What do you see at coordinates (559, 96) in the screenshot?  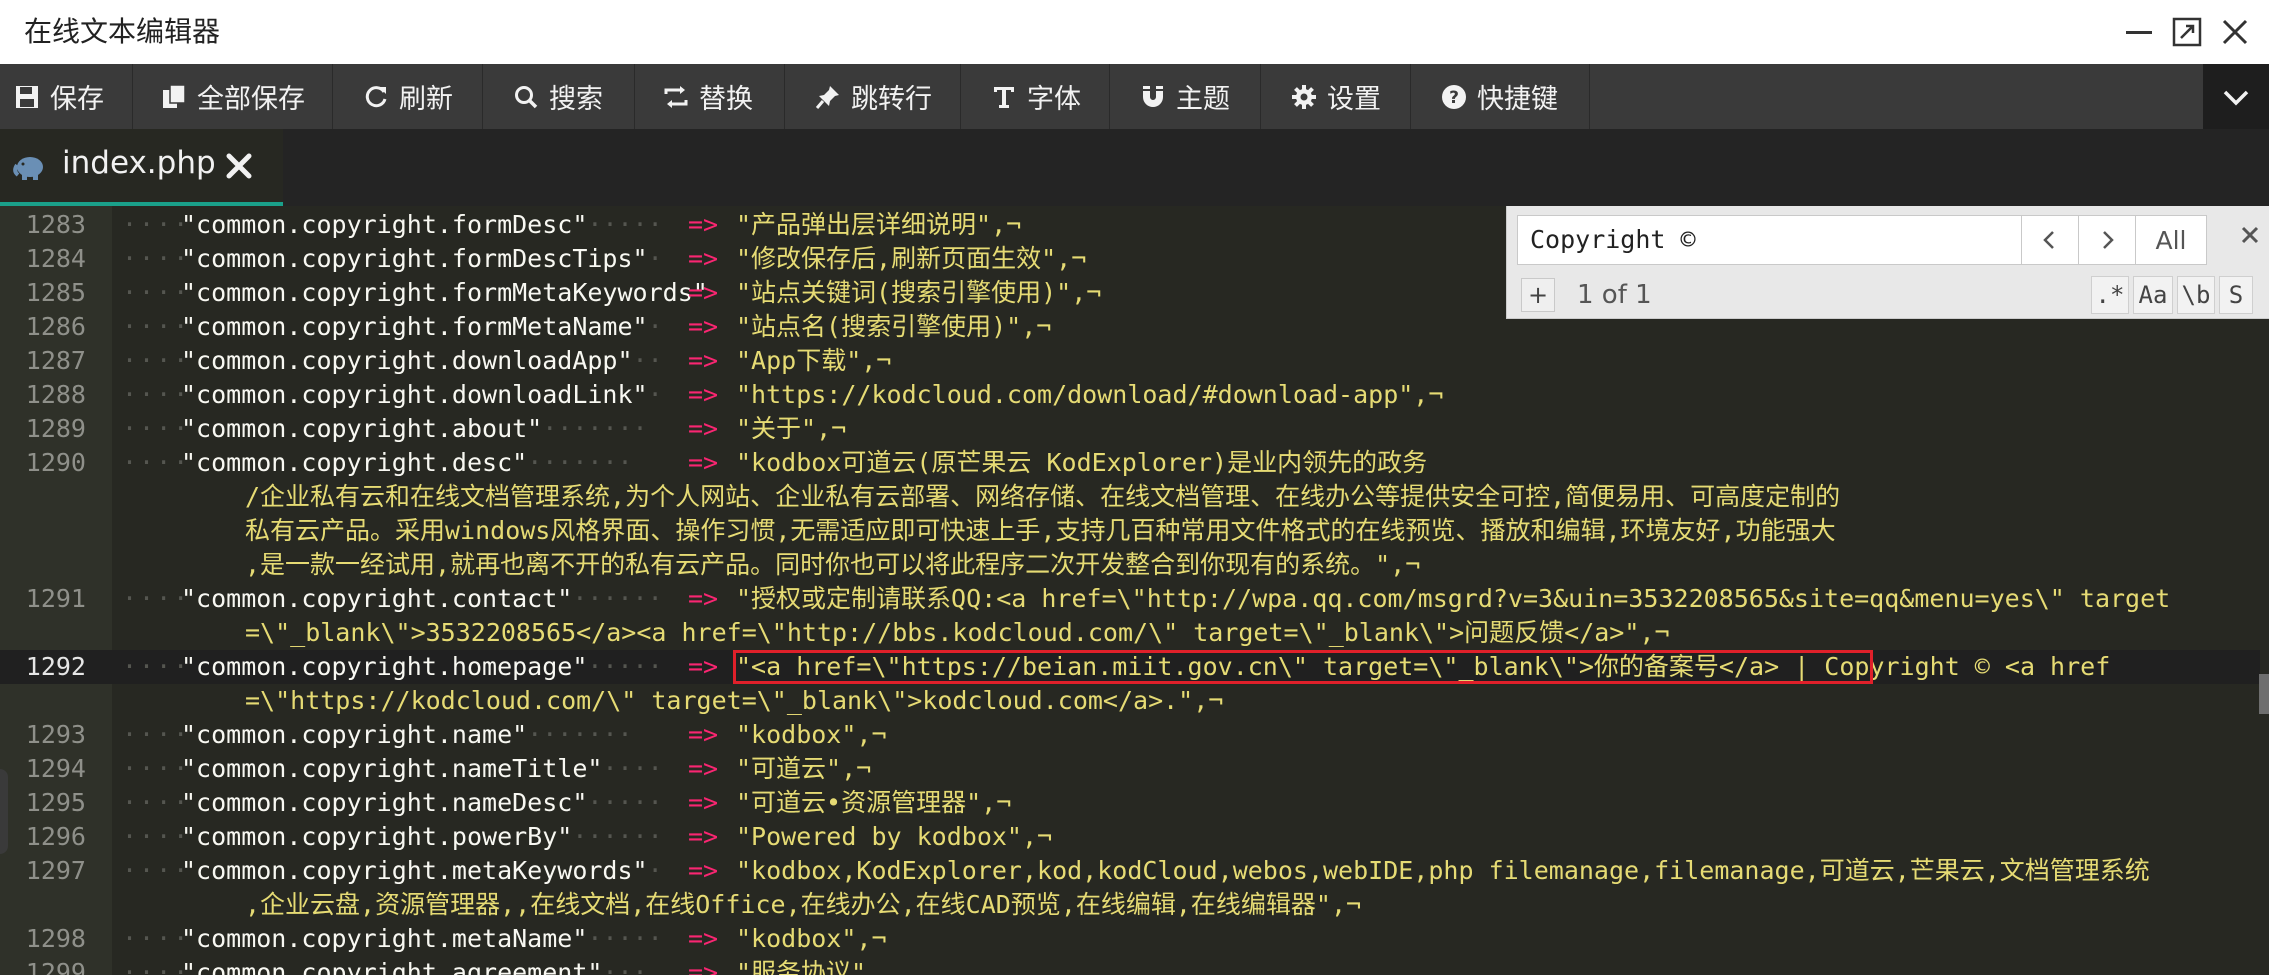 I see `search-button: 搜索` at bounding box center [559, 96].